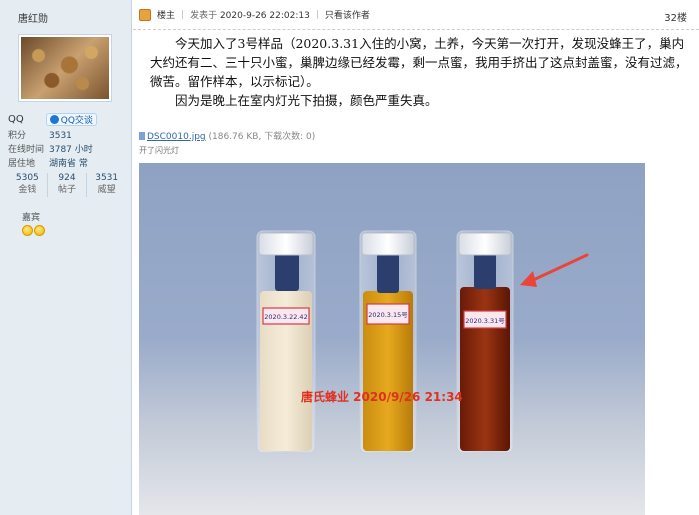 The image size is (699, 515). Describe the element at coordinates (17, 136) in the screenshot. I see `info-key: 积分` at that location.